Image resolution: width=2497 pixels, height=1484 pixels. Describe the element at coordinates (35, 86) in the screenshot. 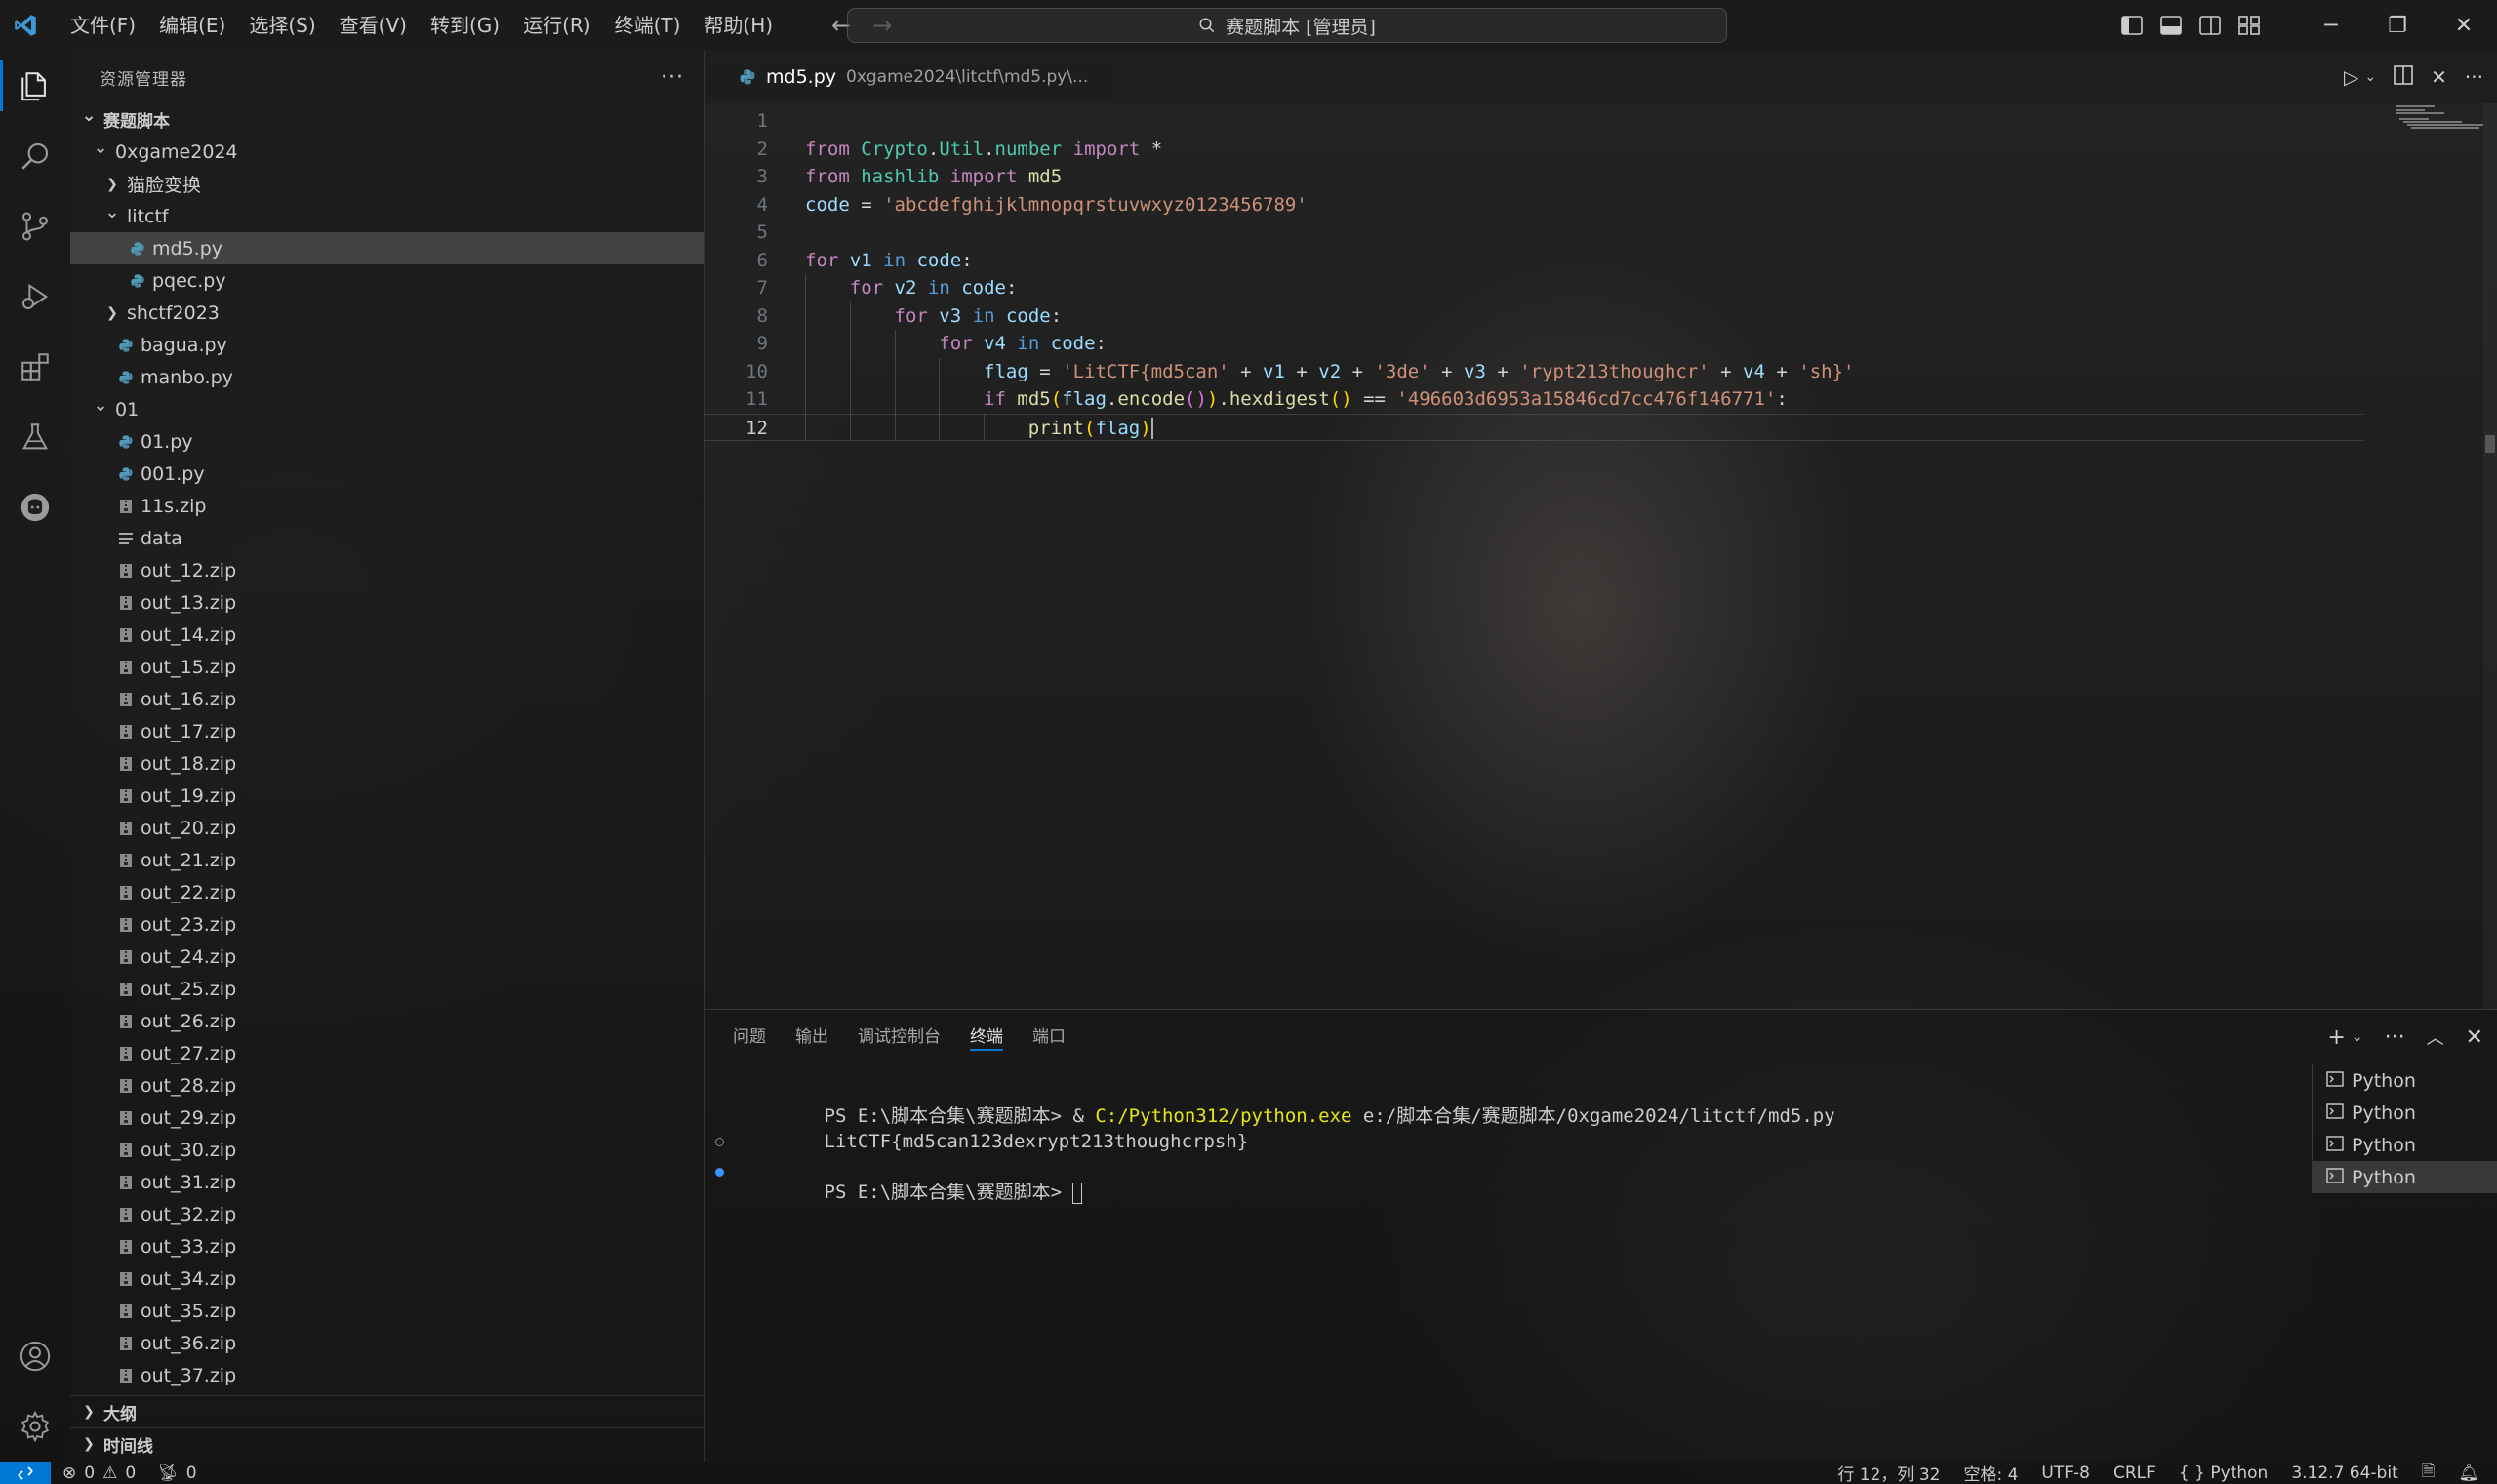

I see `explorer-icon` at that location.